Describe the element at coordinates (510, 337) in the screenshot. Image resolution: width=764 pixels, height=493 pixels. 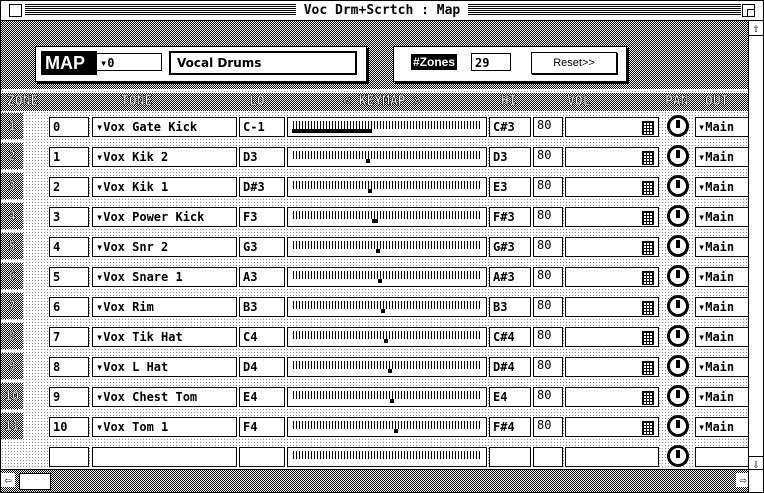
I see `hi-key-field: C#4` at that location.